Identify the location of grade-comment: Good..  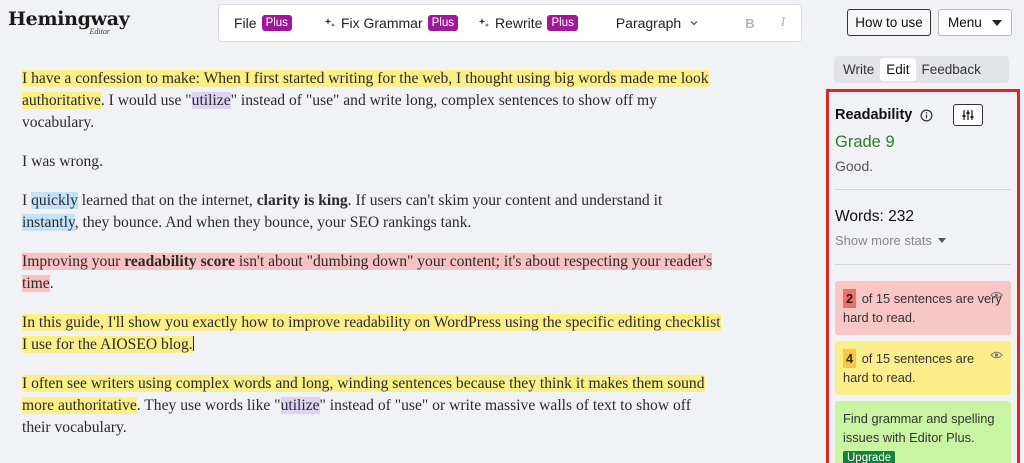
(854, 166).